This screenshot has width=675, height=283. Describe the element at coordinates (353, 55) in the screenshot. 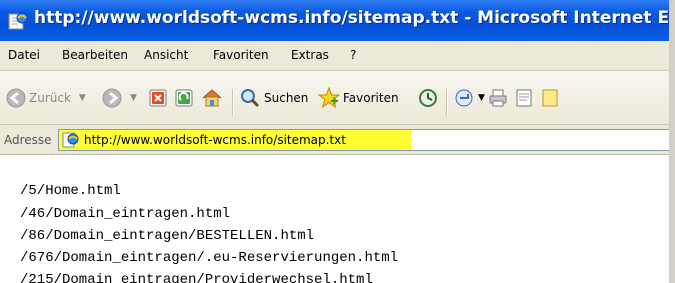

I see `menu-help: ?` at that location.